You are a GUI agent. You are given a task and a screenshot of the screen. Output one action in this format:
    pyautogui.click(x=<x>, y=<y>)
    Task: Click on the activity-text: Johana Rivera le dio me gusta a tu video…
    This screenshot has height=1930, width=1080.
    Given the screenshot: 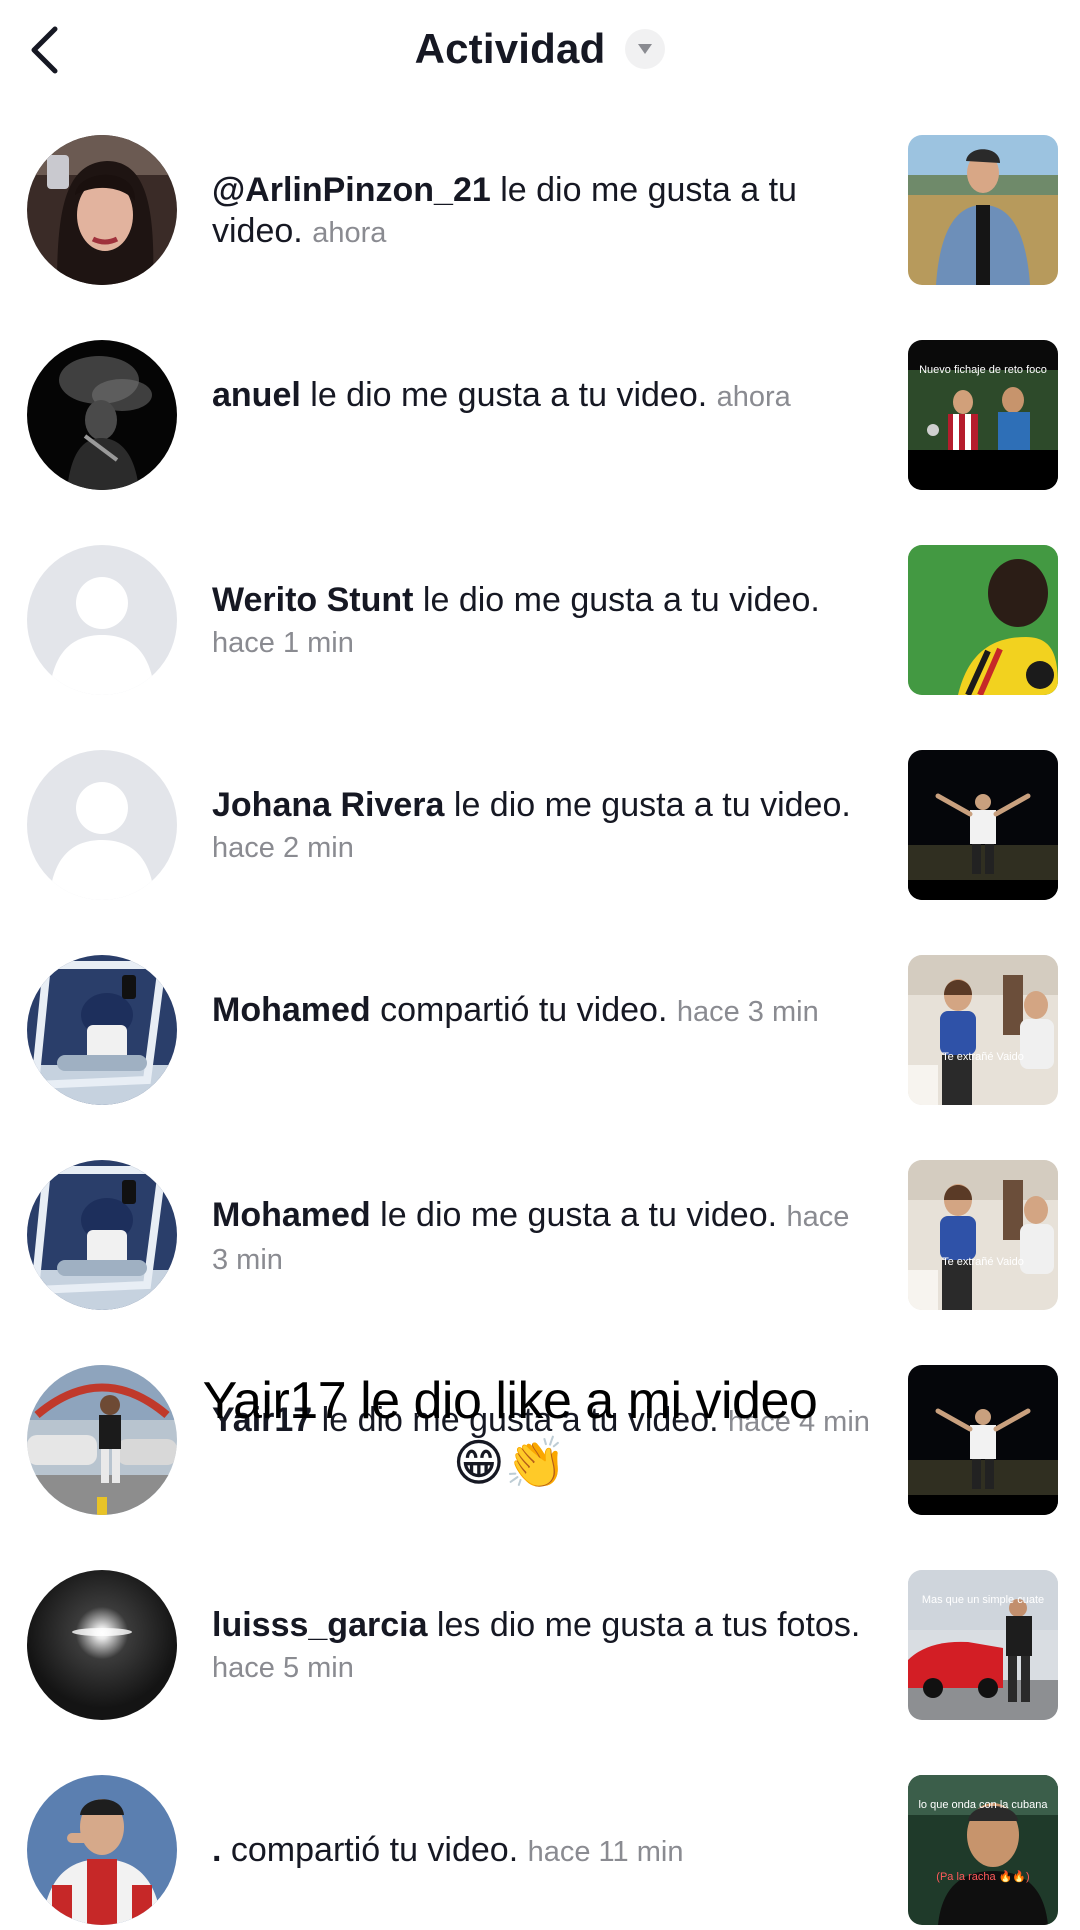 What is the action you would take?
    pyautogui.click(x=542, y=827)
    